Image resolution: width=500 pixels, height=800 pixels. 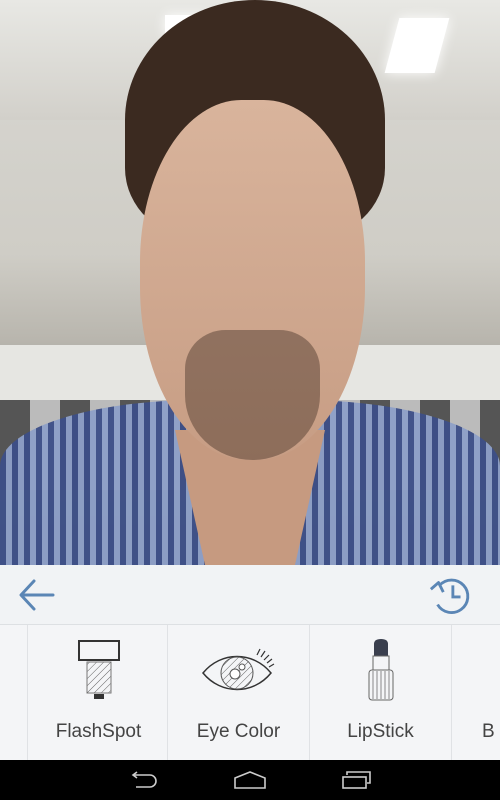 I want to click on tool-label: Eye Color, so click(x=238, y=731).